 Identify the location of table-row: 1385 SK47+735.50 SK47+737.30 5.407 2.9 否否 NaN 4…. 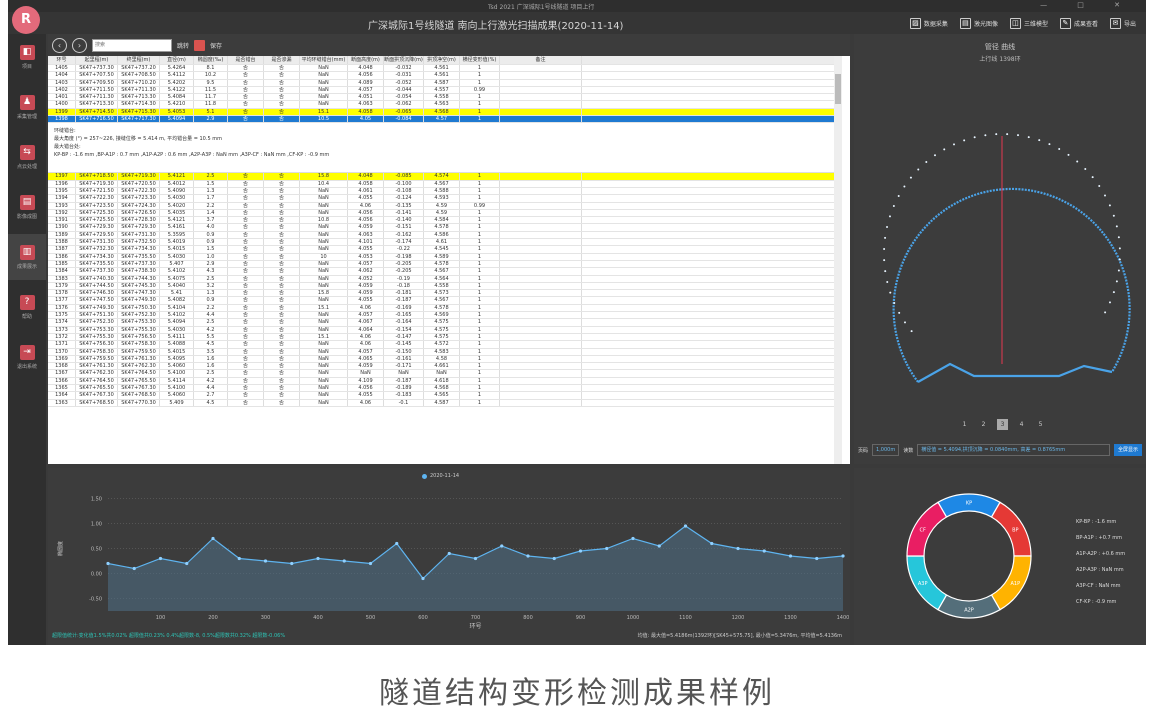
(445, 264).